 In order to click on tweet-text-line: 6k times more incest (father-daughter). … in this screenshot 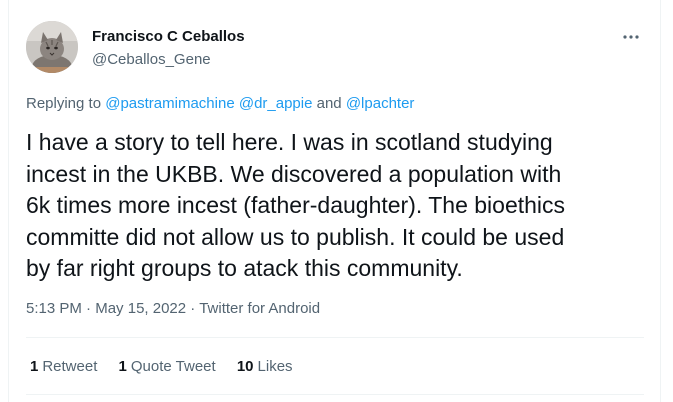, I will do `click(296, 205)`.